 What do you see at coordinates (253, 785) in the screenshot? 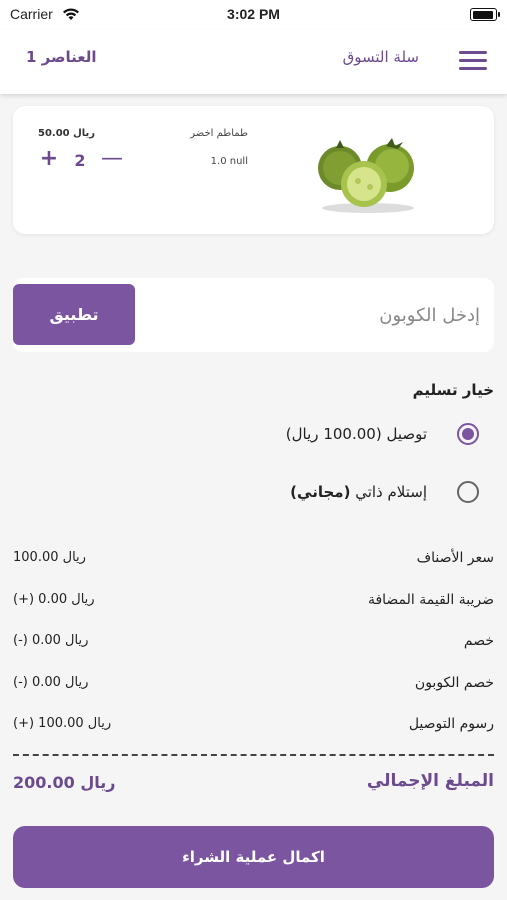
I see `total-row: المبلغ الإجمالي 200.00 ريال` at bounding box center [253, 785].